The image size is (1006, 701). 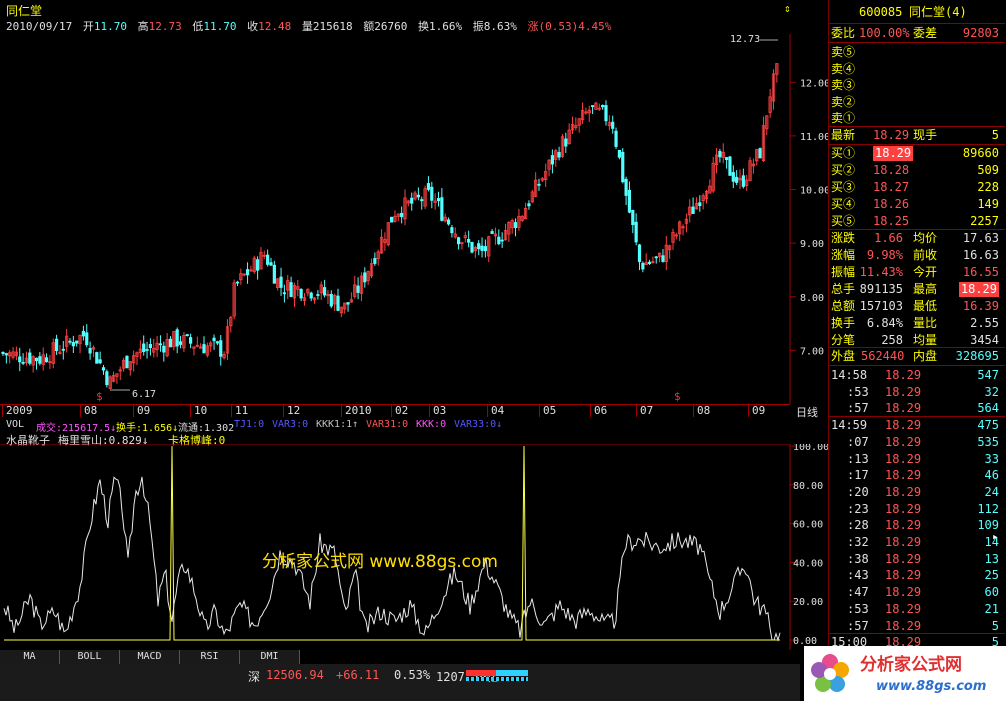 I want to click on status-pct: 0.53%, so click(x=412, y=675).